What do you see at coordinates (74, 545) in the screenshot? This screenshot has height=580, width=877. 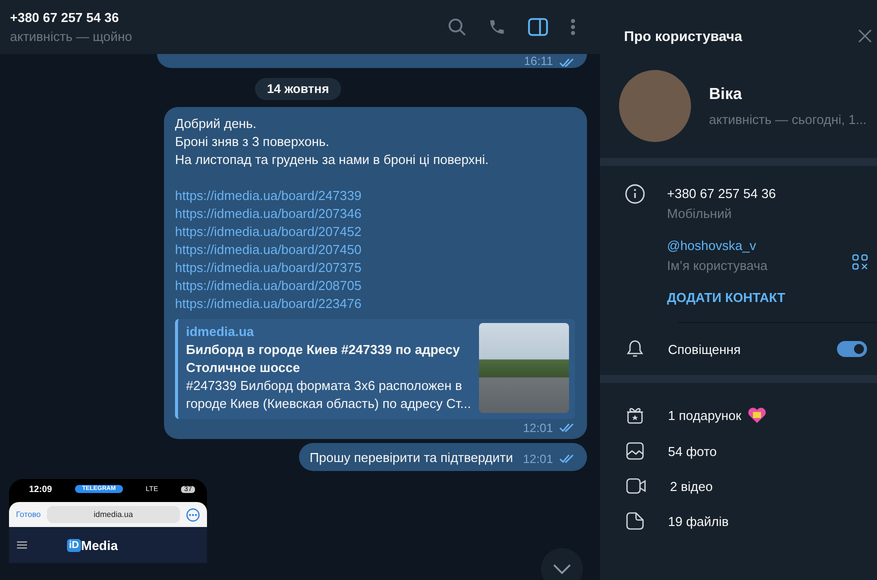 I see `logo-mark: iD` at bounding box center [74, 545].